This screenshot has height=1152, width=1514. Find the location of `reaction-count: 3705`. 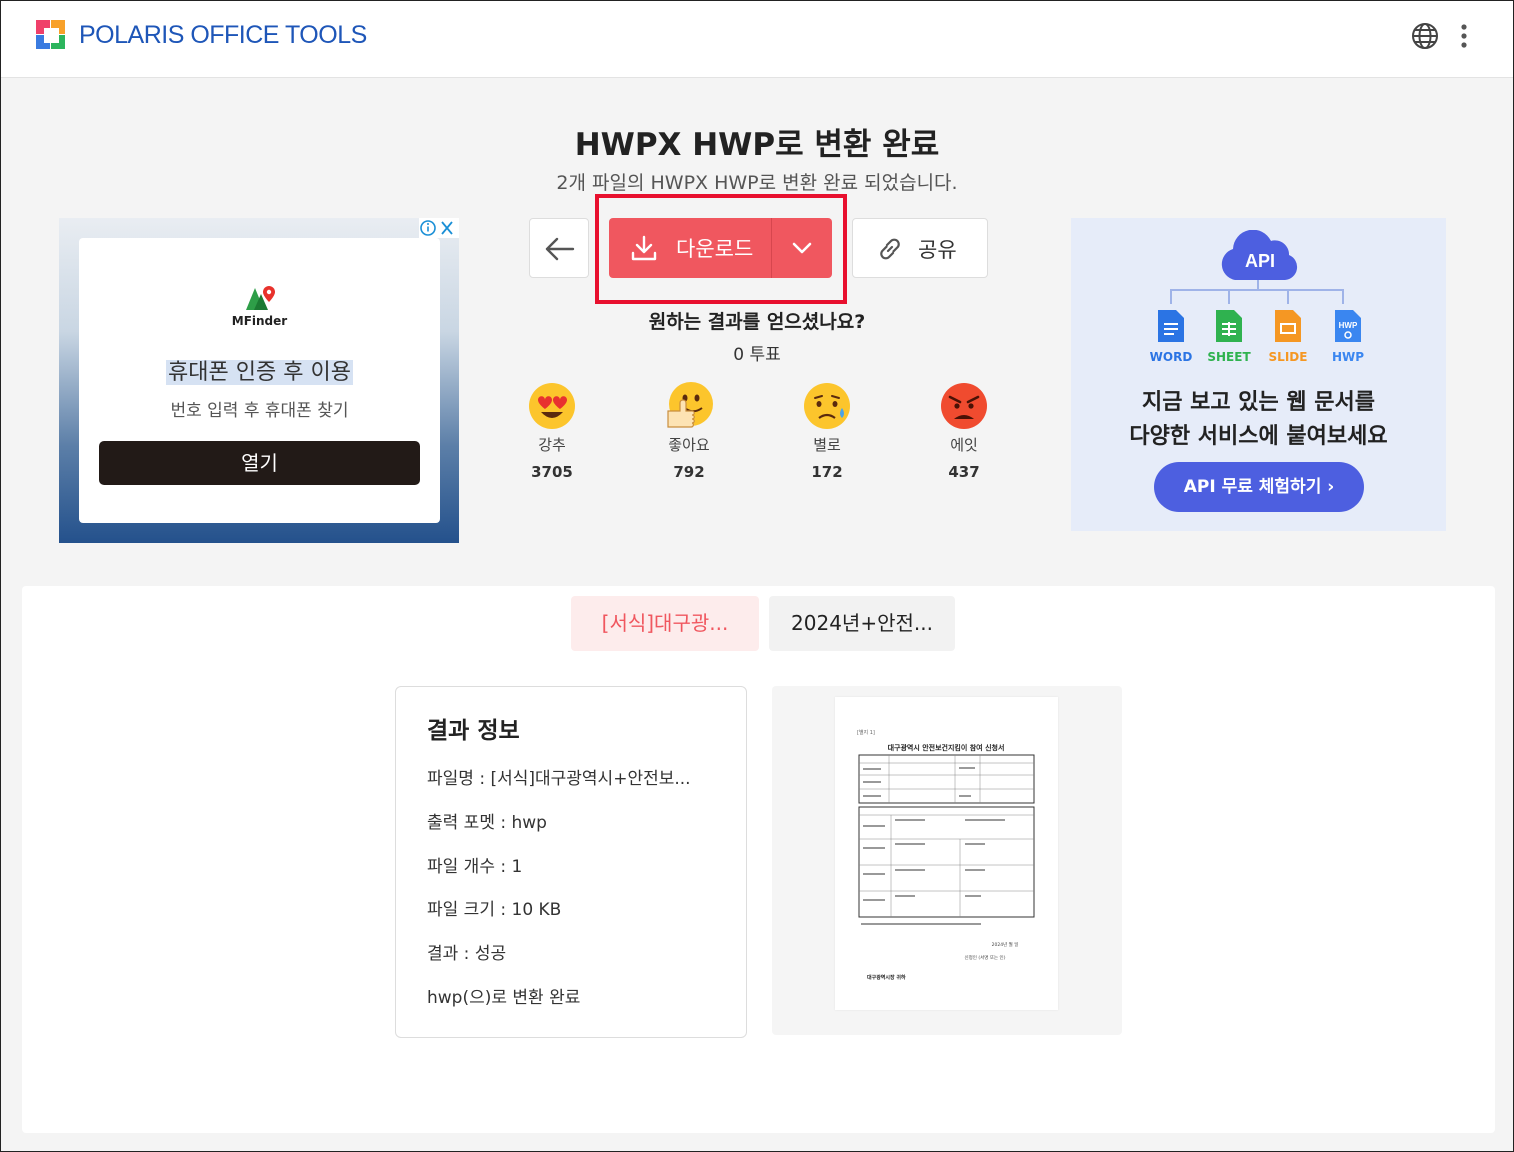

reaction-count: 3705 is located at coordinates (552, 472).